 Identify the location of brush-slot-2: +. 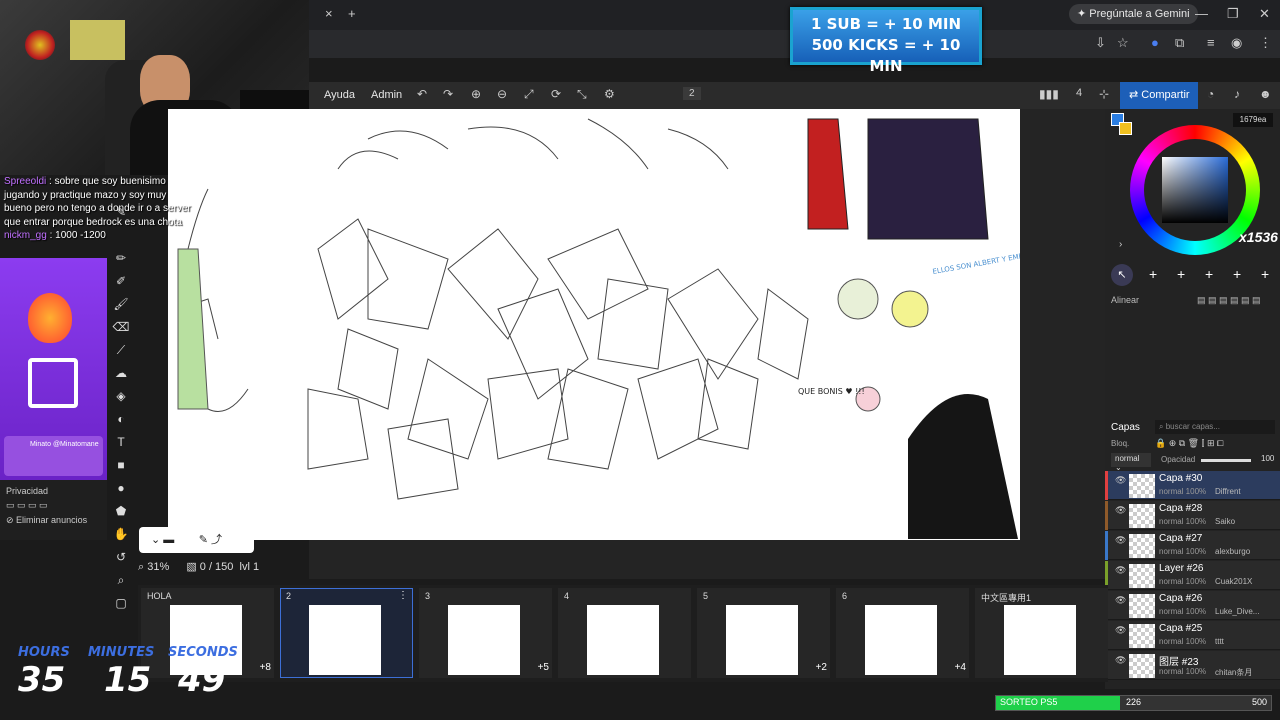
(1153, 274).